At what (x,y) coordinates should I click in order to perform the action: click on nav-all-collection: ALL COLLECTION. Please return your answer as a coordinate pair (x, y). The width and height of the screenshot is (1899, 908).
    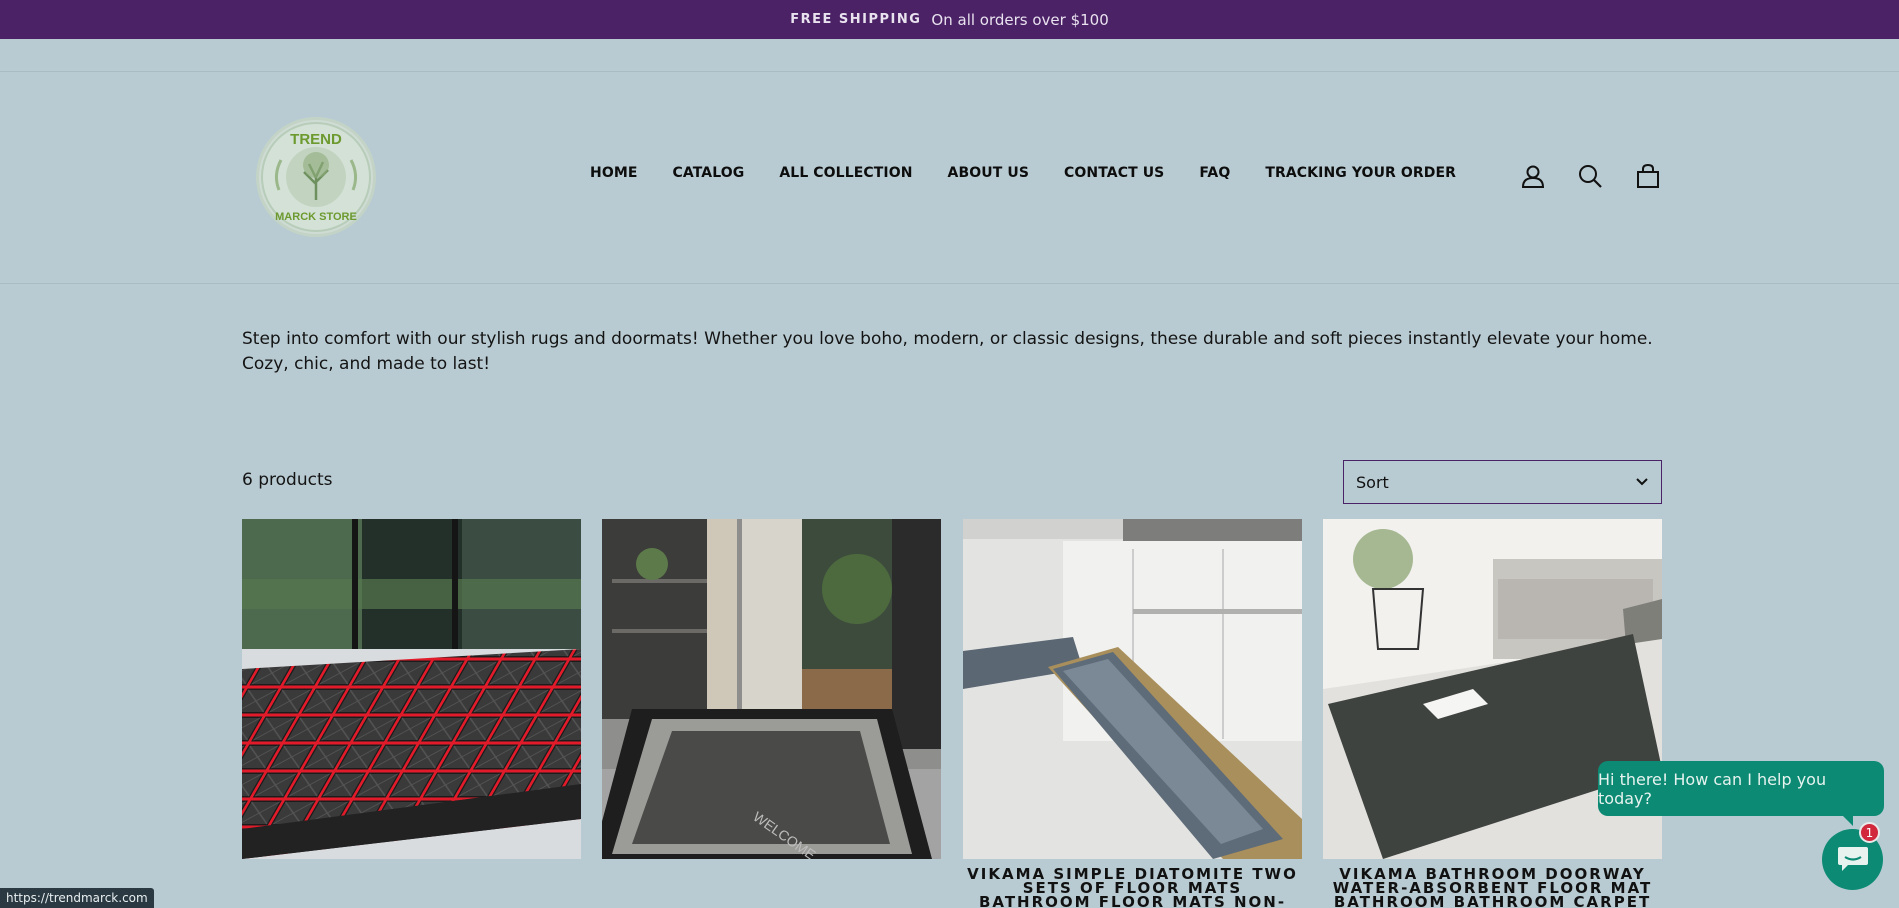
    Looking at the image, I should click on (845, 173).